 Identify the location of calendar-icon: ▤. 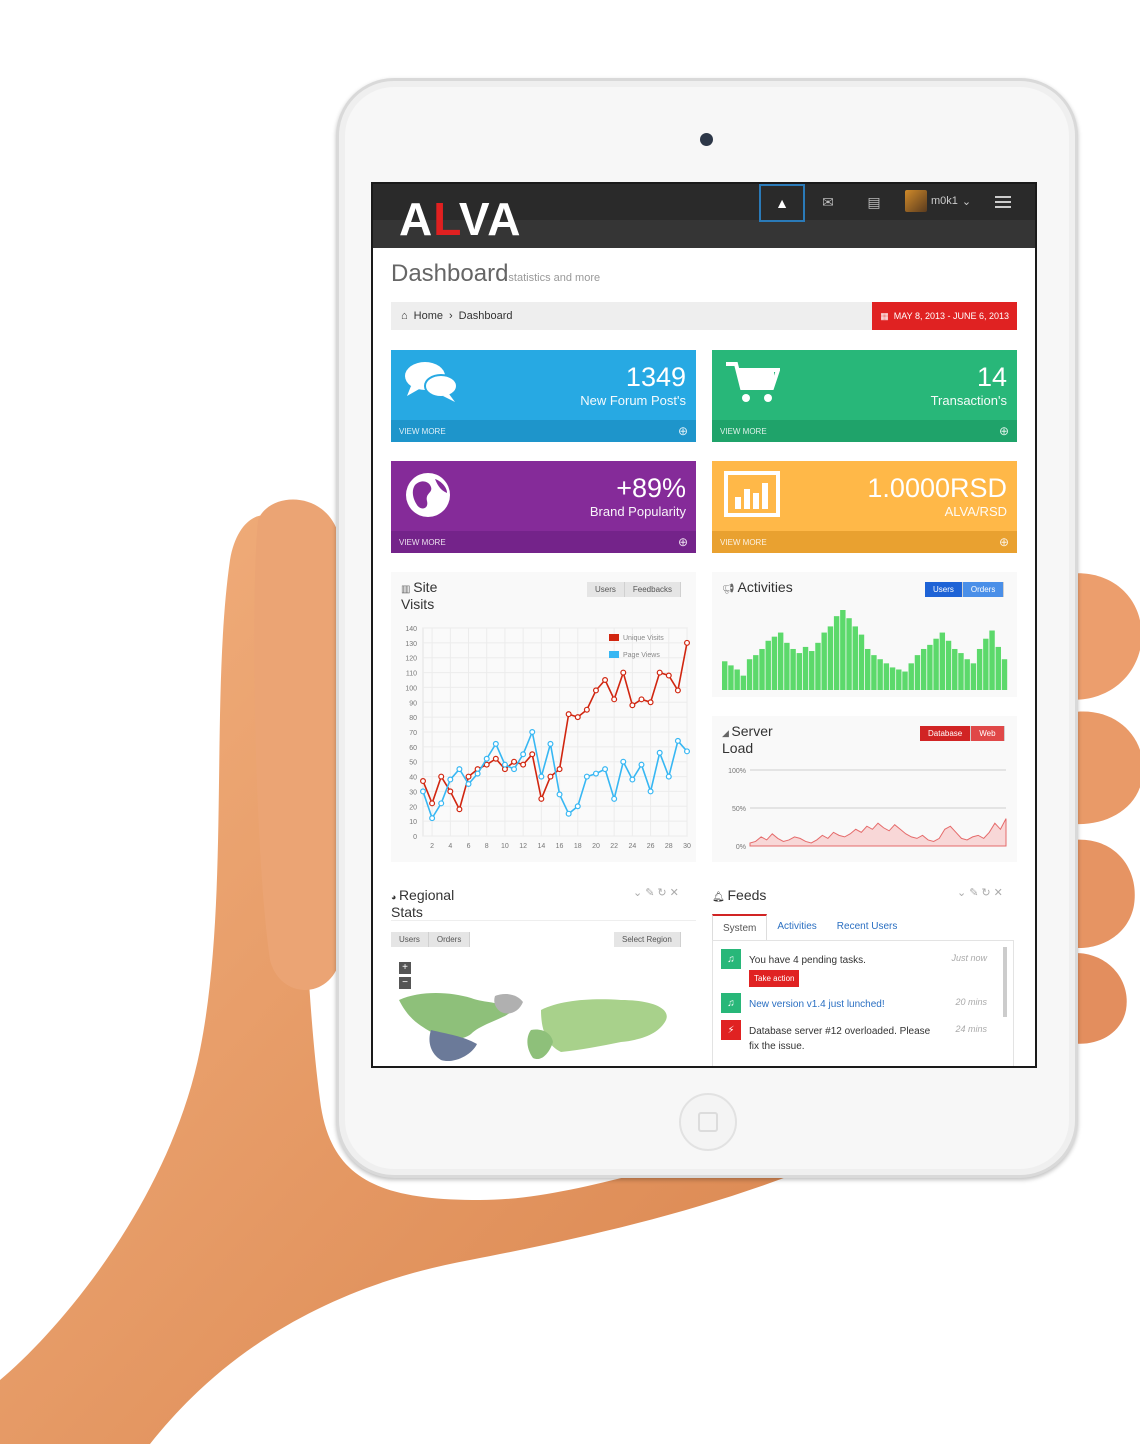
(874, 202).